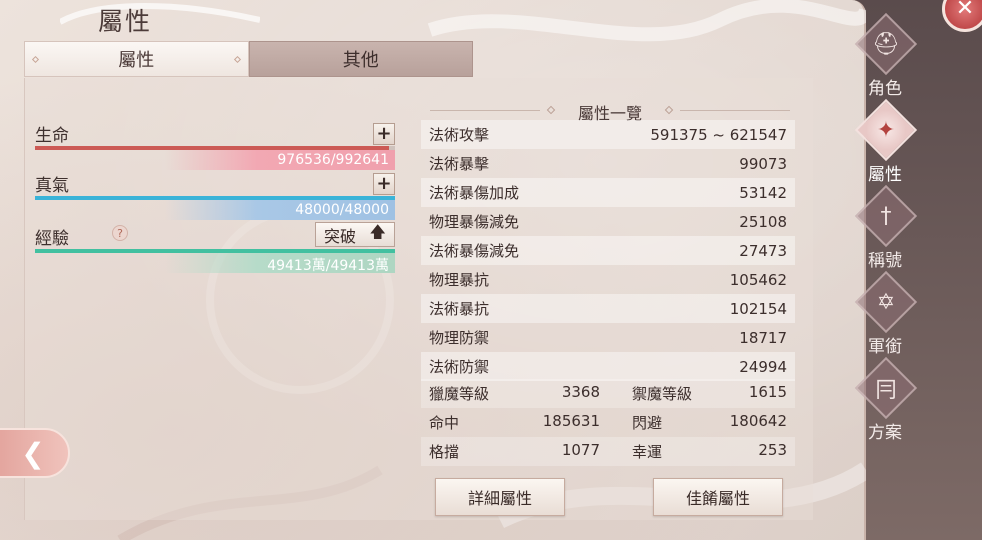 The image size is (982, 540). What do you see at coordinates (701, 393) in the screenshot?
I see `attribute-cell: 禦魔等級 1615` at bounding box center [701, 393].